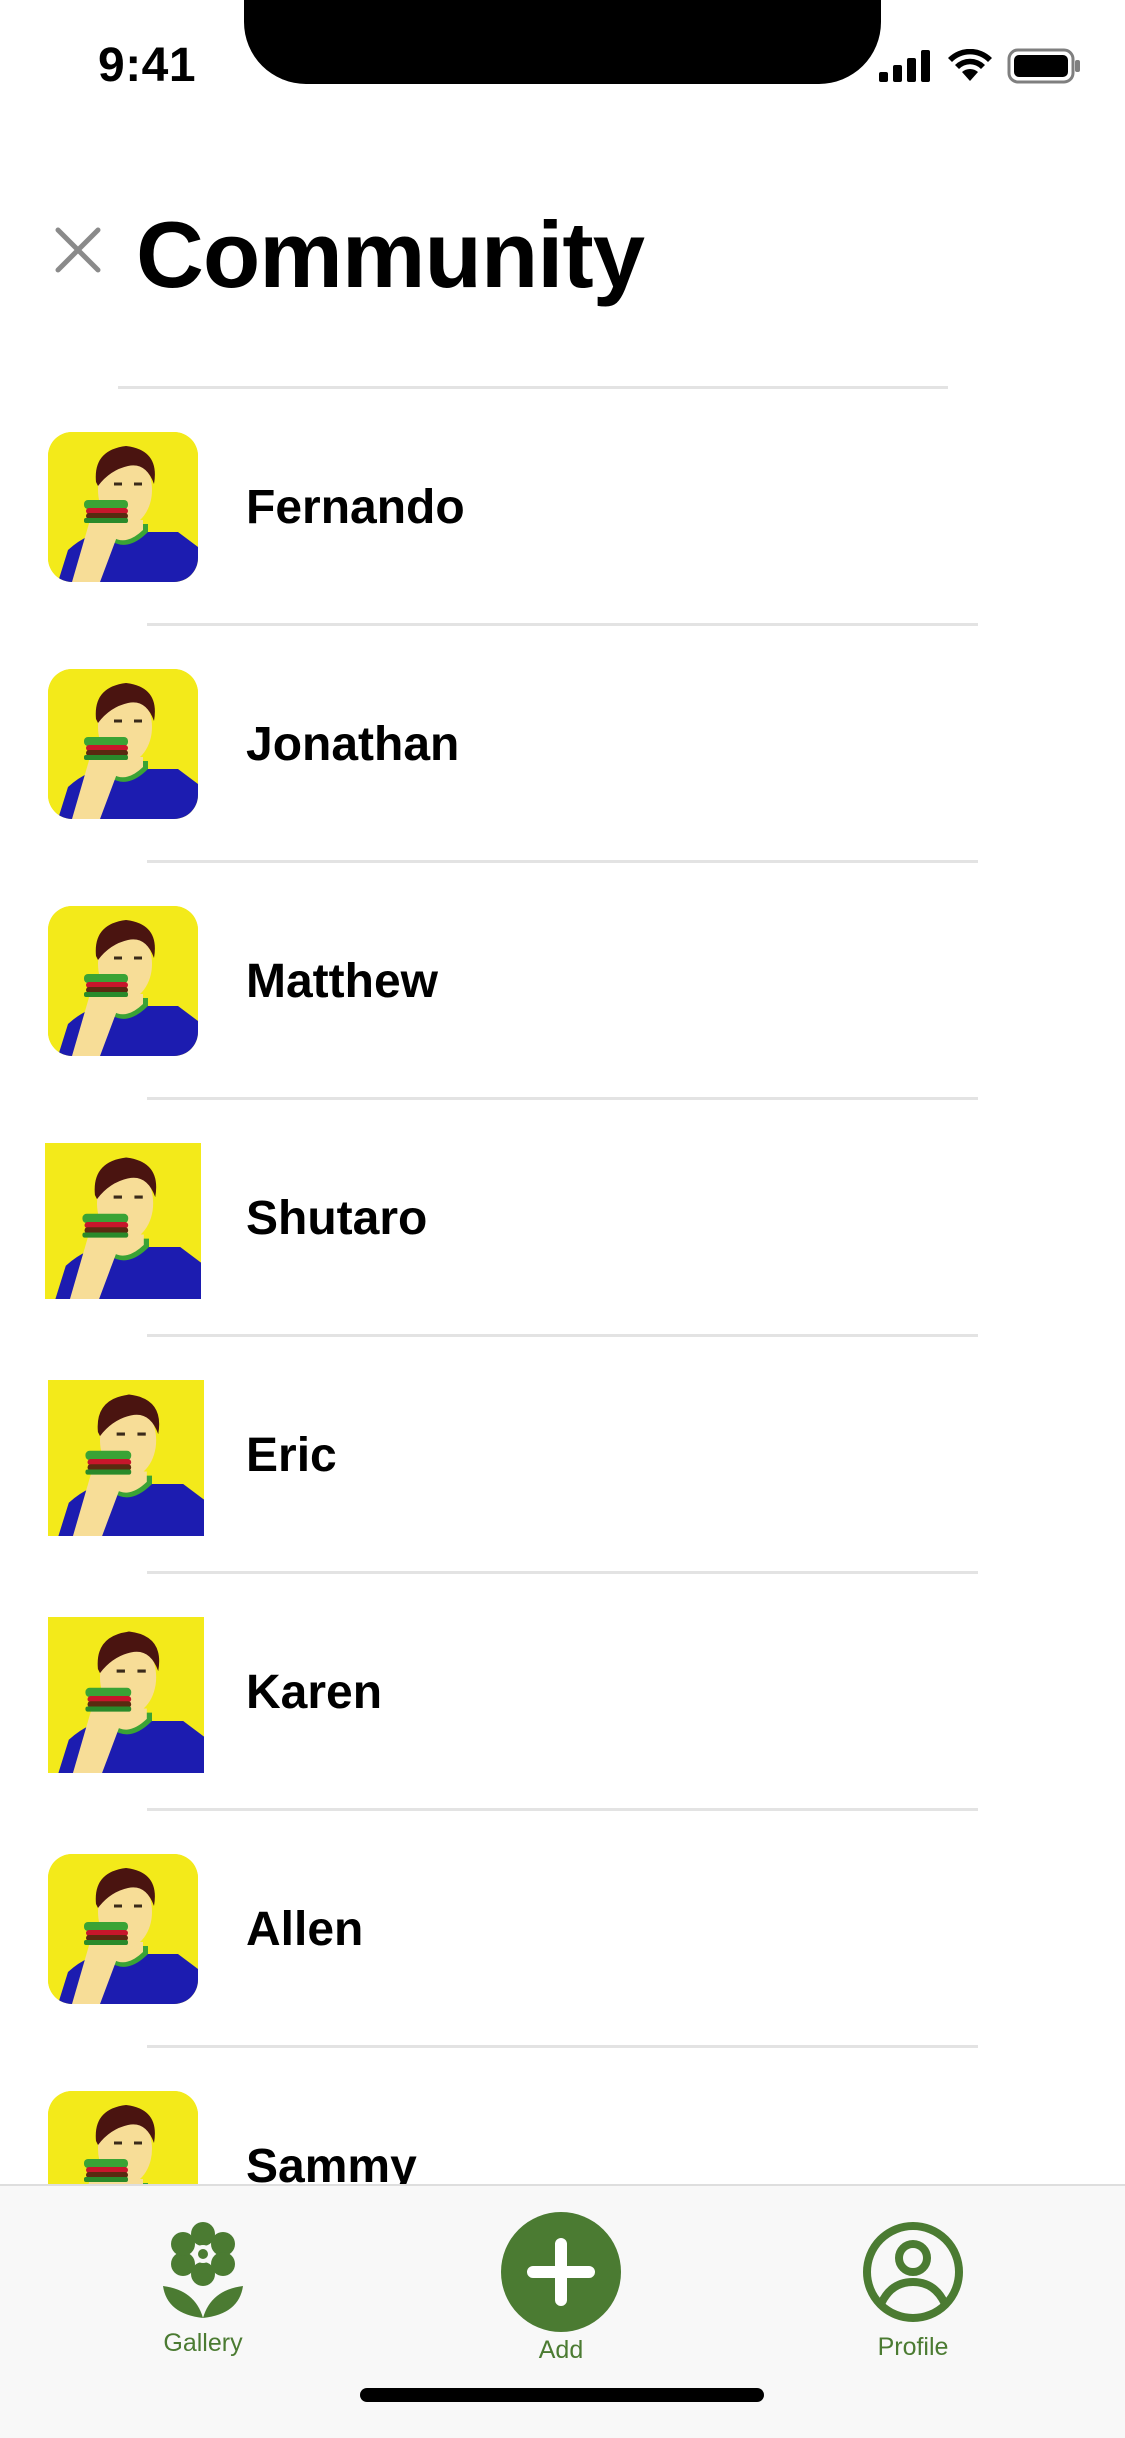  I want to click on close-icon, so click(78, 250).